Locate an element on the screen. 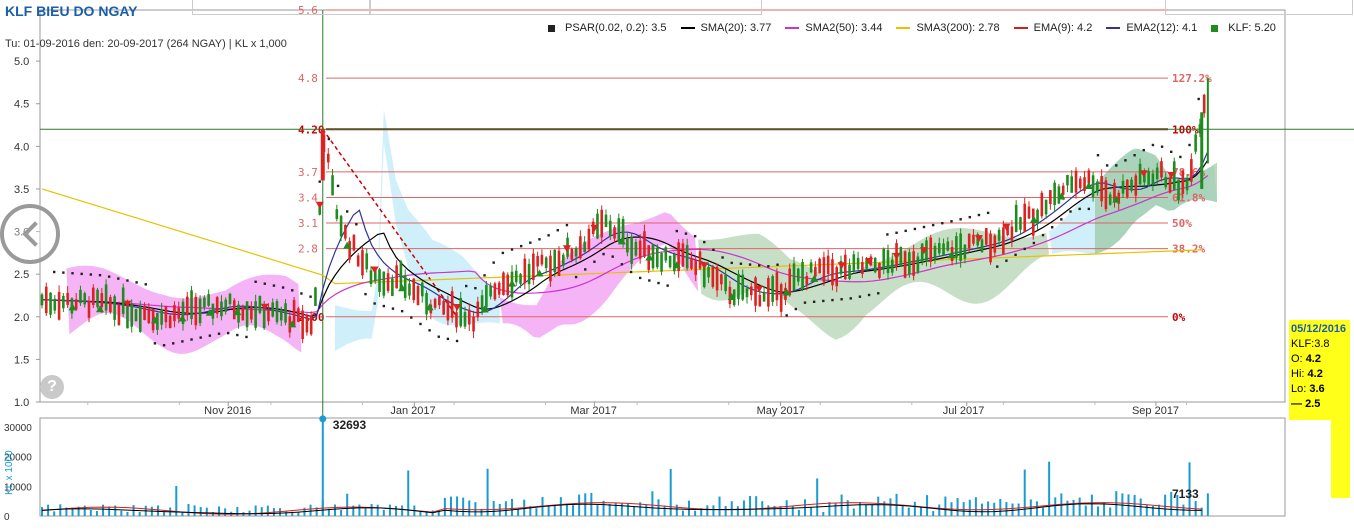  fib-left-label: 3.1 is located at coordinates (308, 223).